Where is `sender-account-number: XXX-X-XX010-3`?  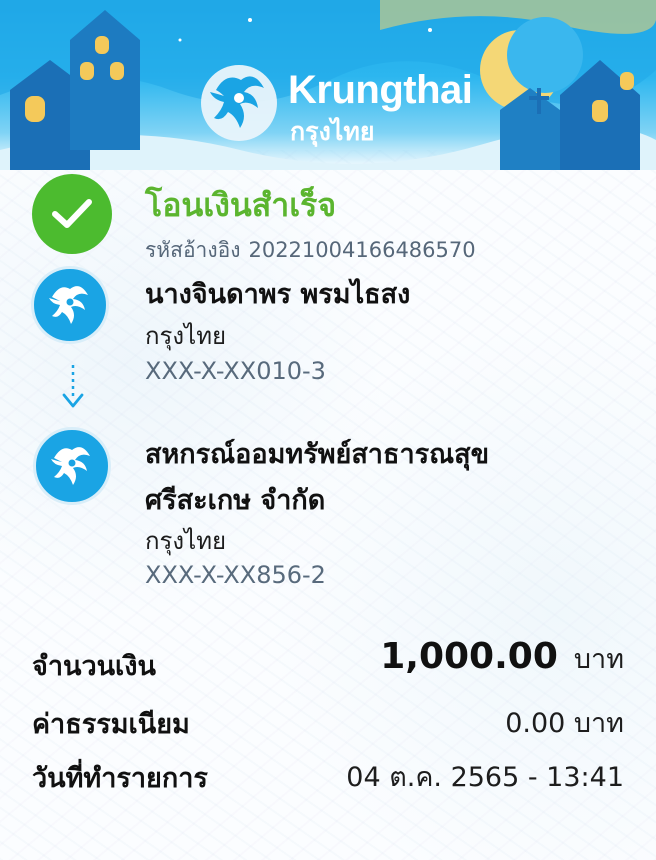
sender-account-number: XXX-X-XX010-3 is located at coordinates (235, 371).